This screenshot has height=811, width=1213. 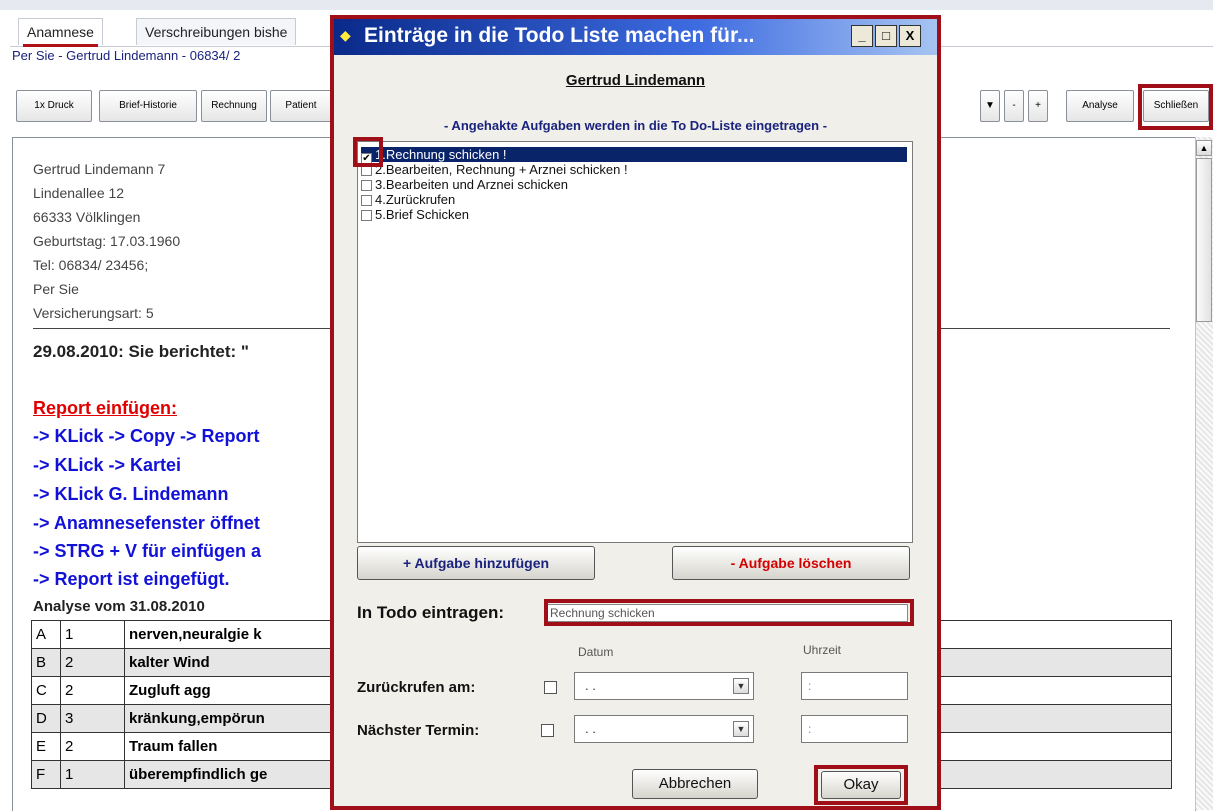 I want to click on next-appointment-label: Nächster Termin:, so click(x=418, y=730).